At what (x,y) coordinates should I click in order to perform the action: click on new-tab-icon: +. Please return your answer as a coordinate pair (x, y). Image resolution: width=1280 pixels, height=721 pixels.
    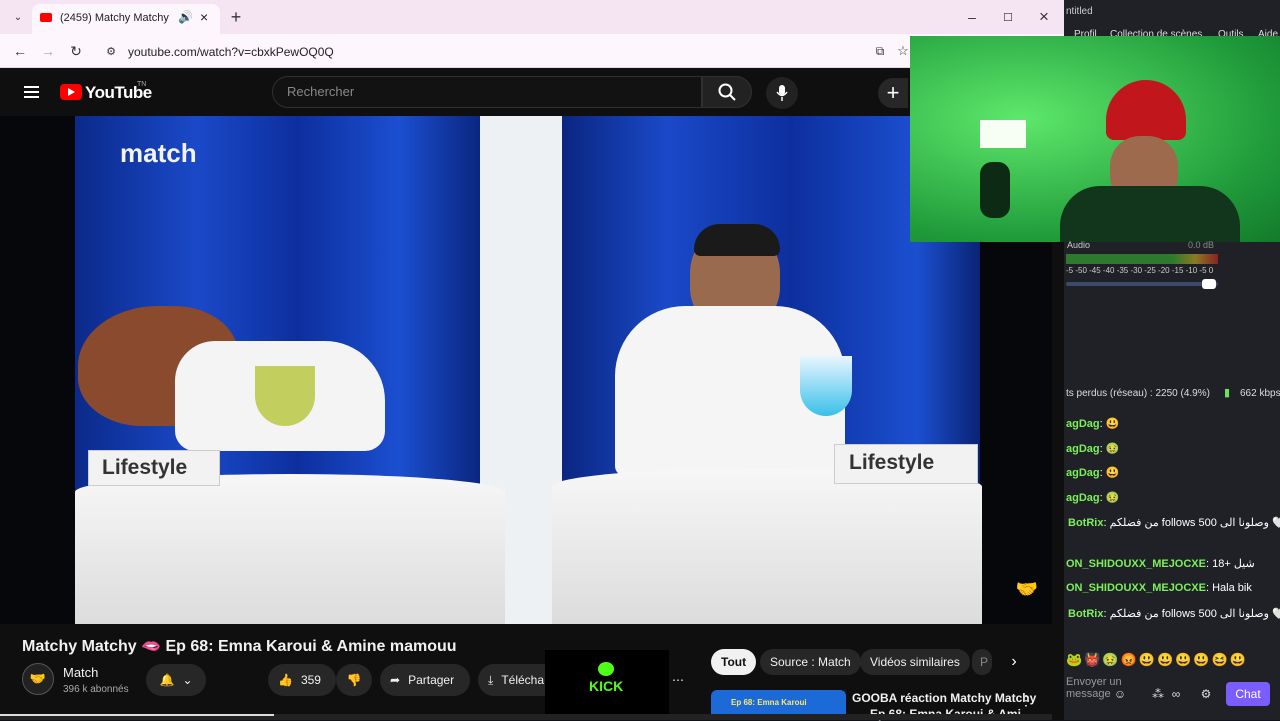
    Looking at the image, I should click on (236, 17).